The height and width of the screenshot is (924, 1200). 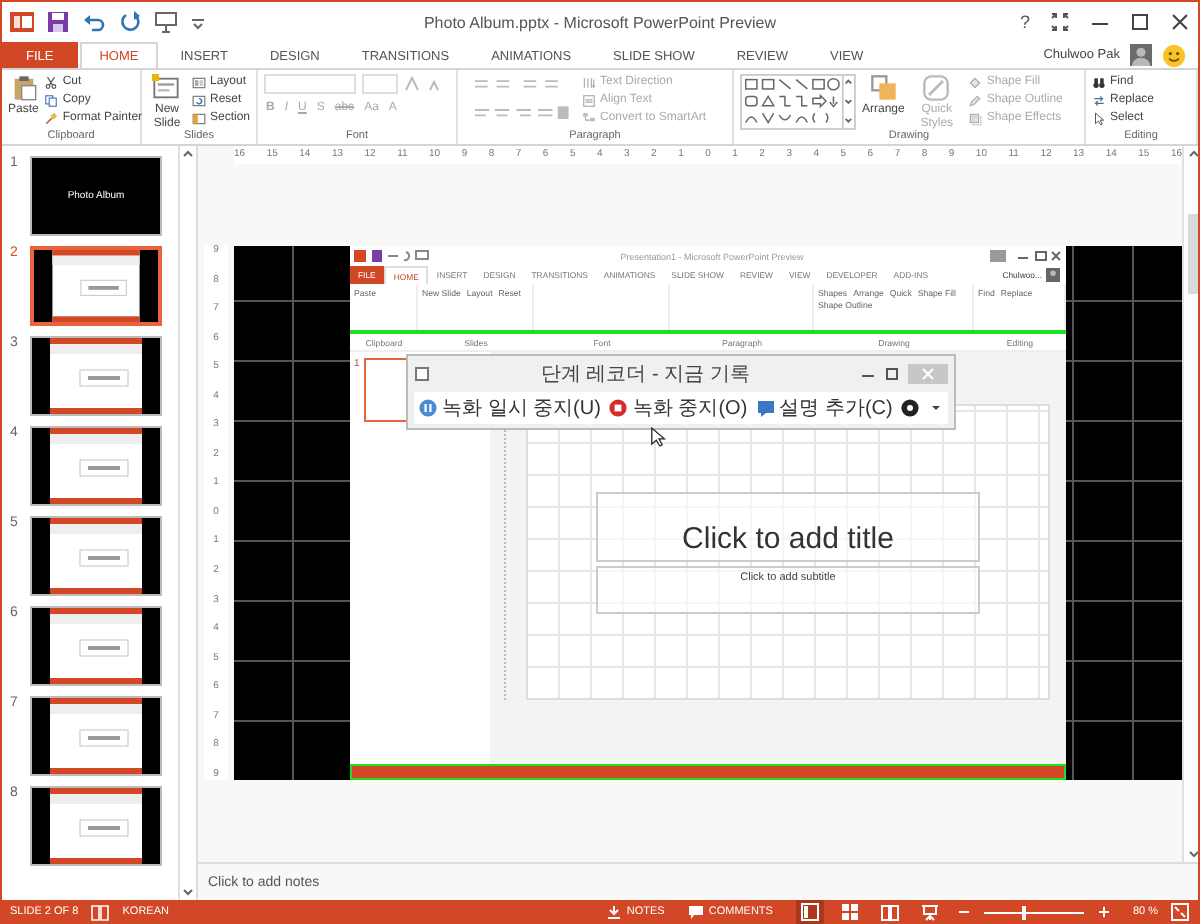 What do you see at coordinates (600, 22) in the screenshot?
I see `window-title: Photo Album.pptx - Microsoft PowerPoint Preview` at bounding box center [600, 22].